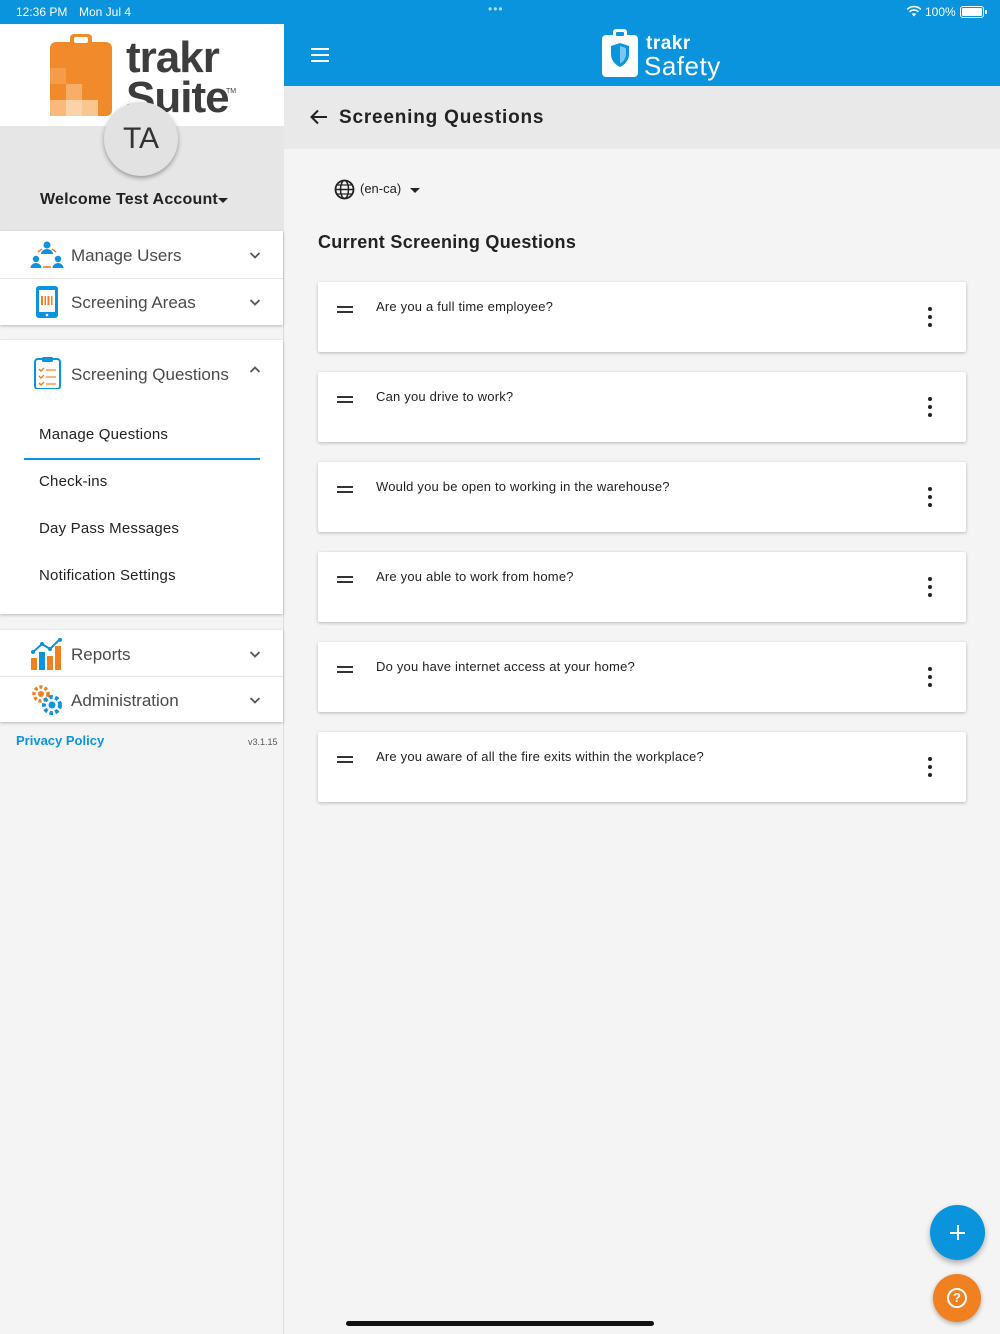  I want to click on question-text: Are you a full time employee?, so click(465, 306).